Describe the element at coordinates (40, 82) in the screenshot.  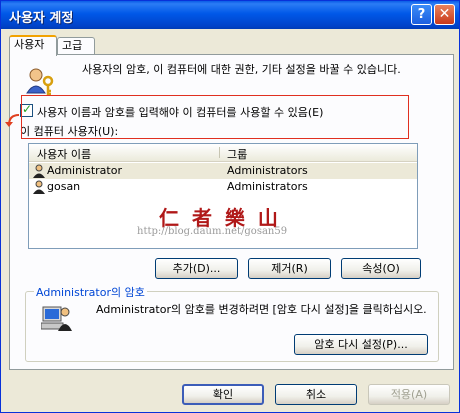
I see `users-key-icon` at that location.